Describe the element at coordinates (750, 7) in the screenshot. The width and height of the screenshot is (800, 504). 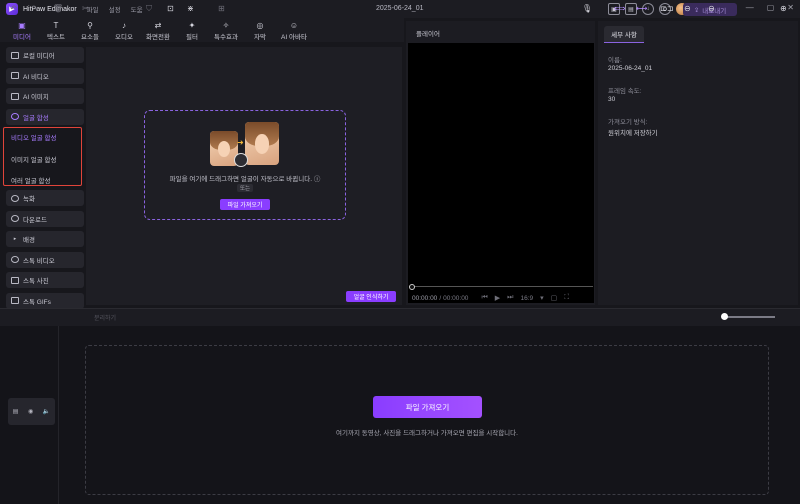
I see `minimize-icon: —` at that location.